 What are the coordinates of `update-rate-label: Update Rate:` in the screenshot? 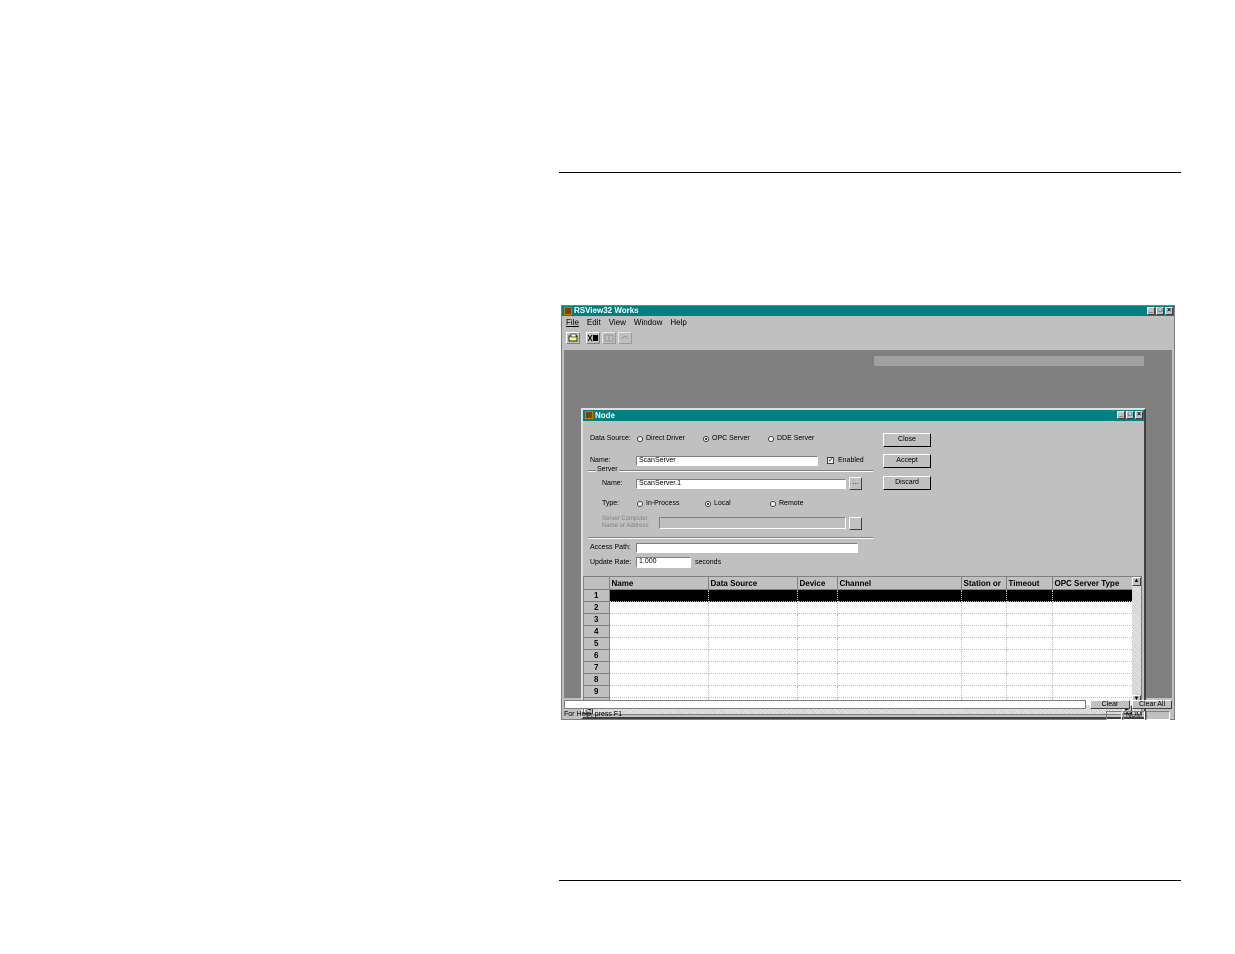 It's located at (611, 562).